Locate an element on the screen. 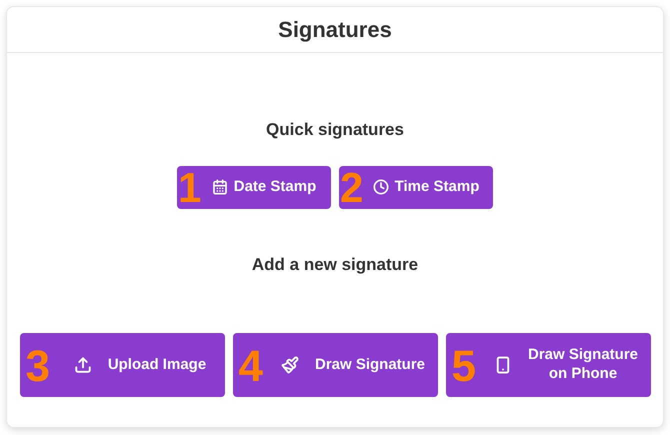  step-number: 2 is located at coordinates (352, 187).